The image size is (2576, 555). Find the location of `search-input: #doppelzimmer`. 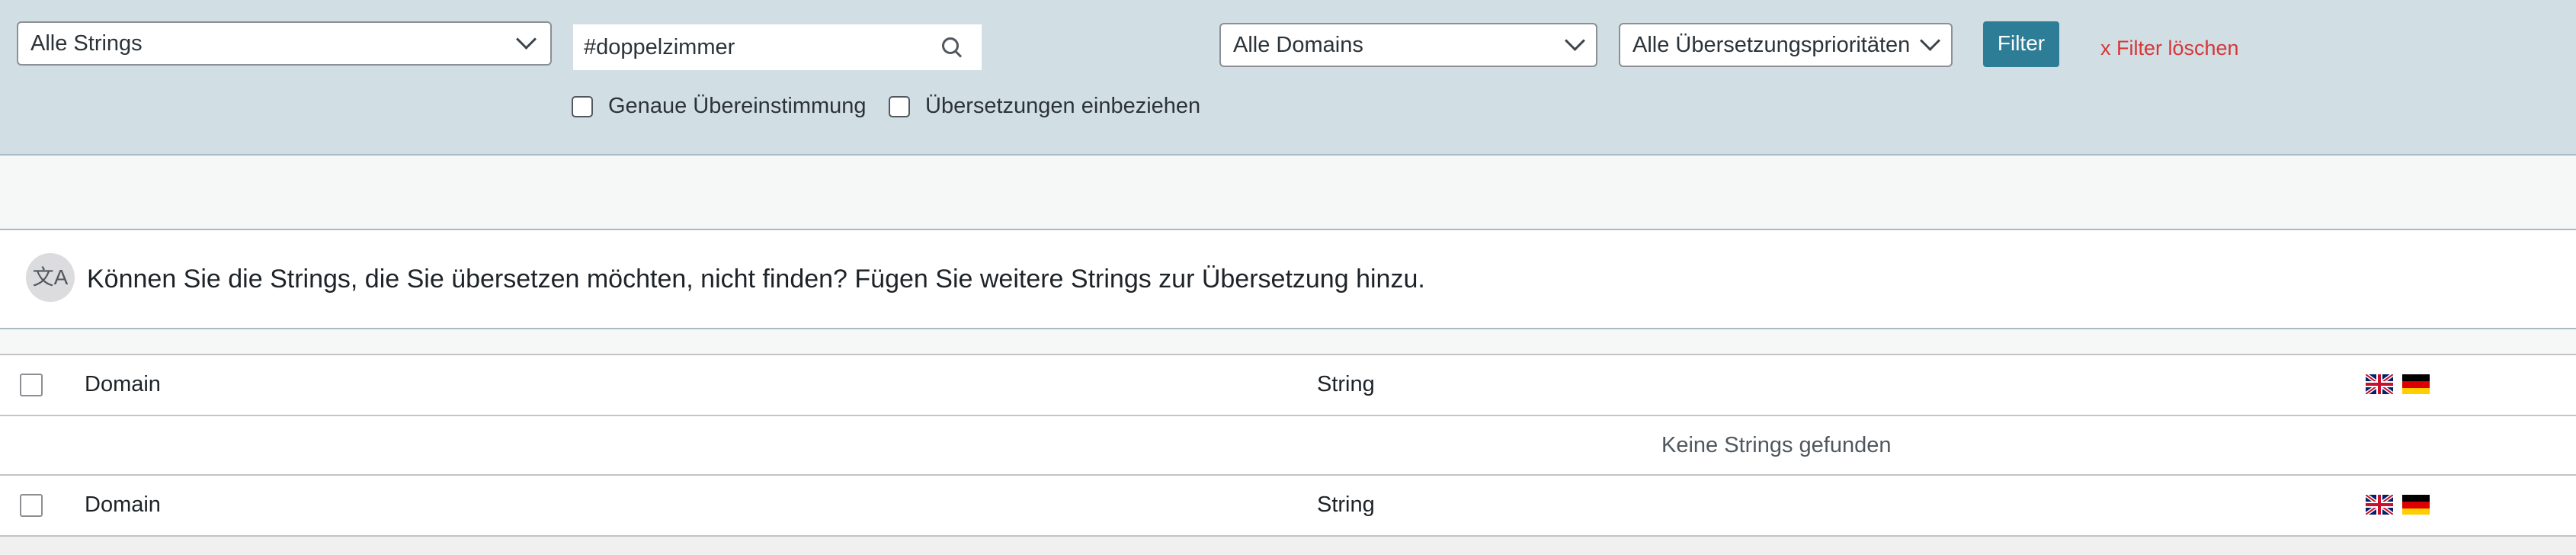

search-input: #doppelzimmer is located at coordinates (777, 47).